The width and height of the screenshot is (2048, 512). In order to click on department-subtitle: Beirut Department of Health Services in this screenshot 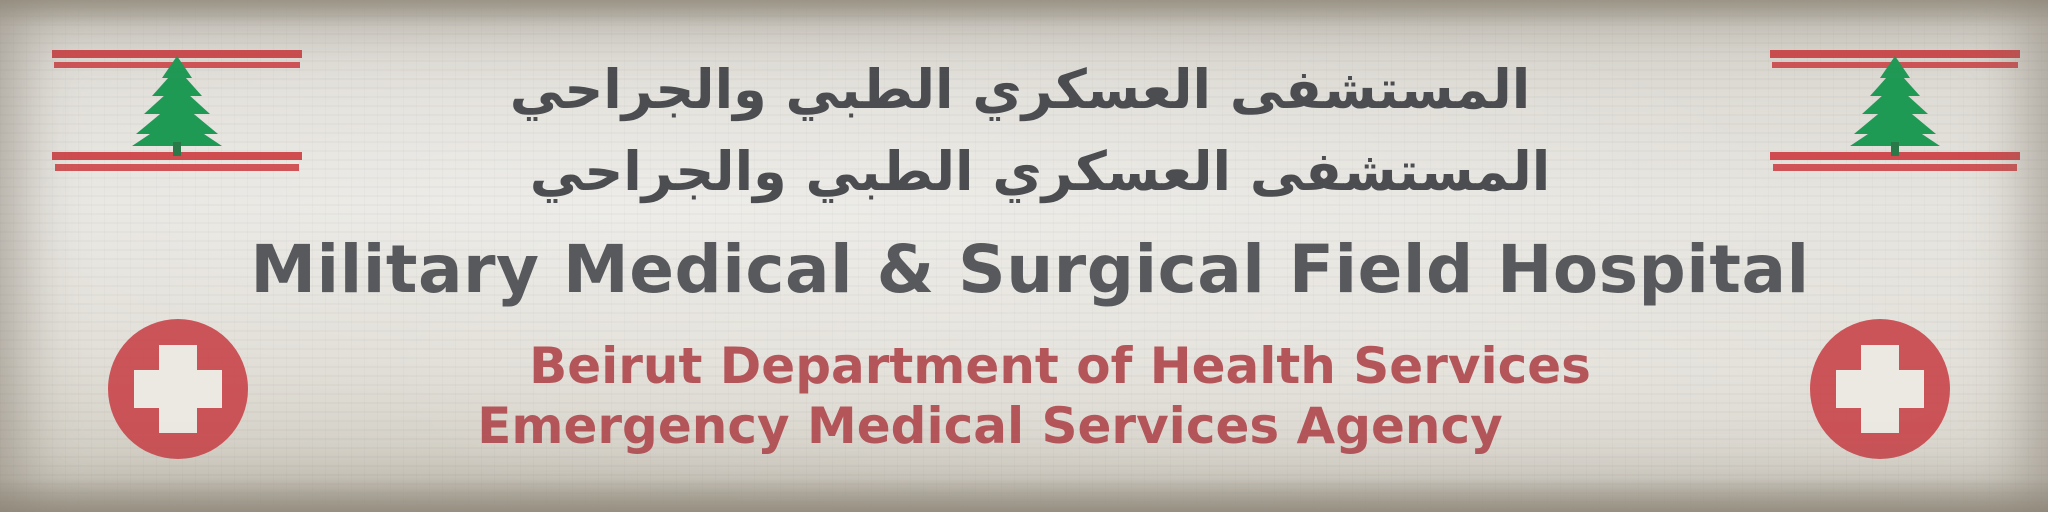, I will do `click(1060, 366)`.